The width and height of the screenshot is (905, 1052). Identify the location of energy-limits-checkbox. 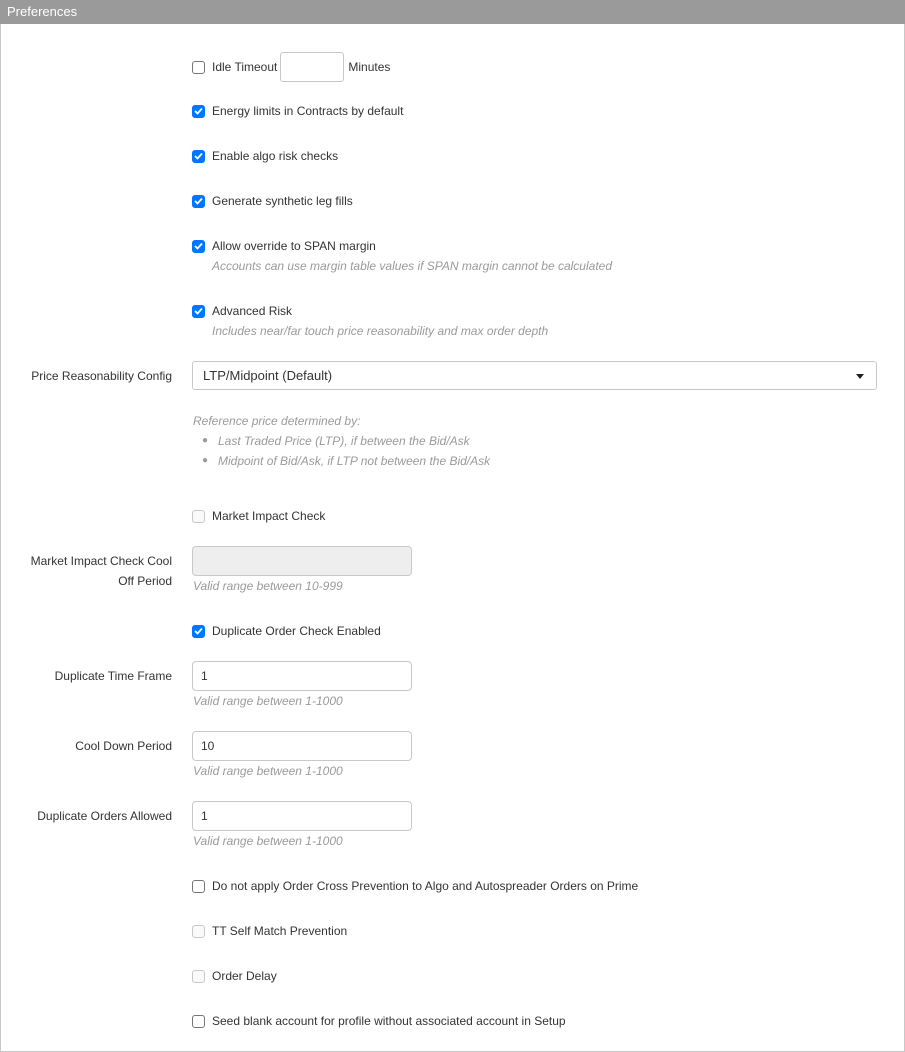
(198, 111).